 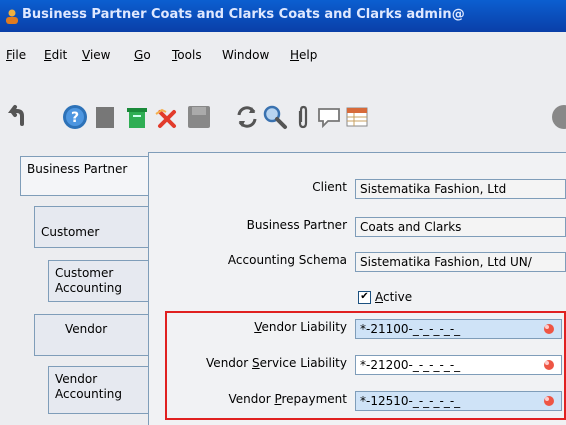 I want to click on menu-bar: File Edit View Go Tools Window Help, so click(x=283, y=57).